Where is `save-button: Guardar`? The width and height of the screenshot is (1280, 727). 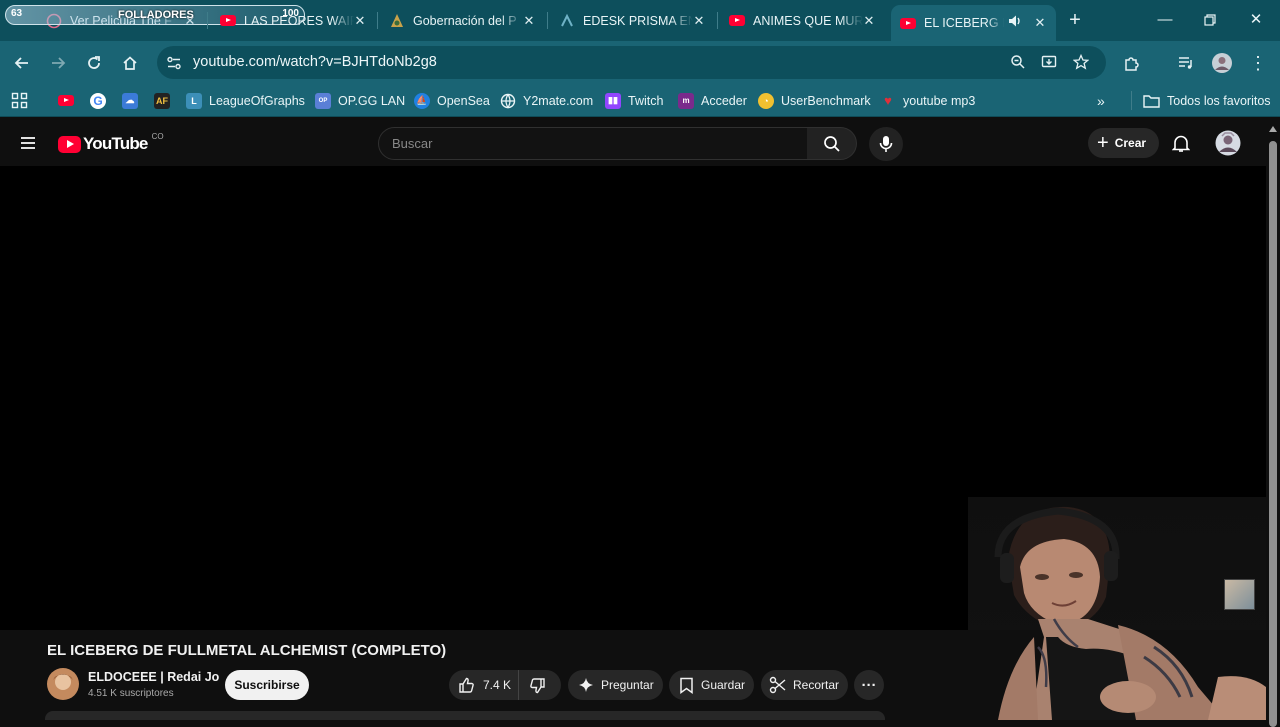
save-button: Guardar is located at coordinates (711, 685).